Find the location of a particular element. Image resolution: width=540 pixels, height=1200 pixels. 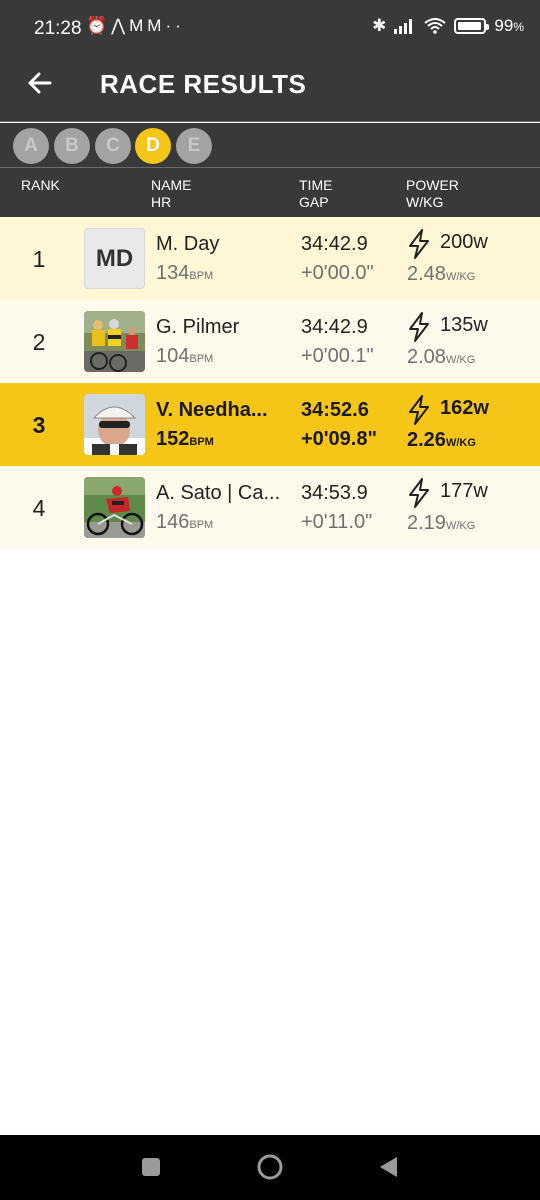

system-nav-bar is located at coordinates (270, 1167).